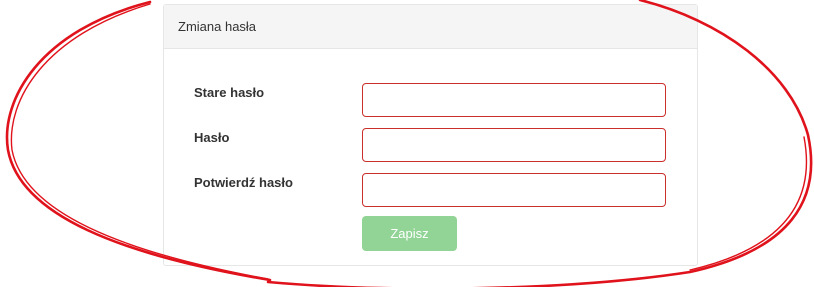 Image resolution: width=814 pixels, height=287 pixels. Describe the element at coordinates (514, 100) in the screenshot. I see `old-password-input` at that location.